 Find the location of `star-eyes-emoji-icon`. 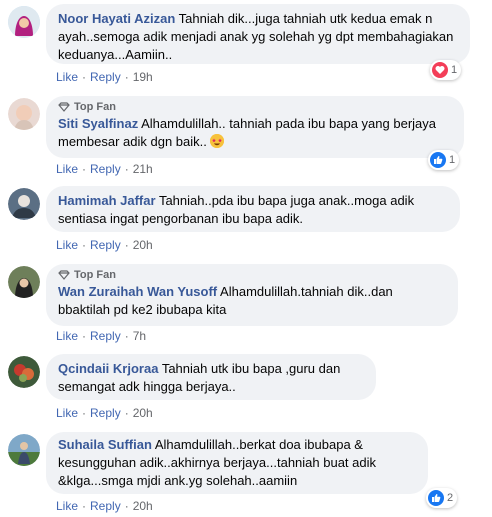

star-eyes-emoji-icon is located at coordinates (217, 141).